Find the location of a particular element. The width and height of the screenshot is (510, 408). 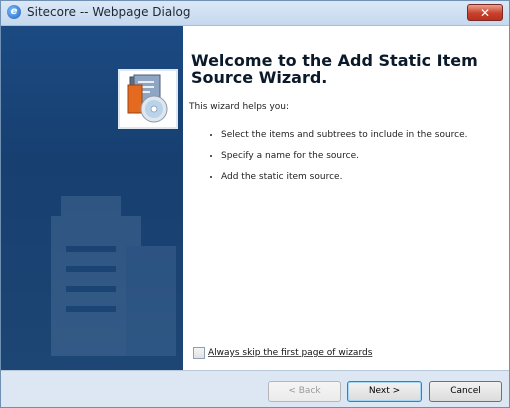

skip-first-page-label: Always skip the first page of wizards is located at coordinates (290, 353).